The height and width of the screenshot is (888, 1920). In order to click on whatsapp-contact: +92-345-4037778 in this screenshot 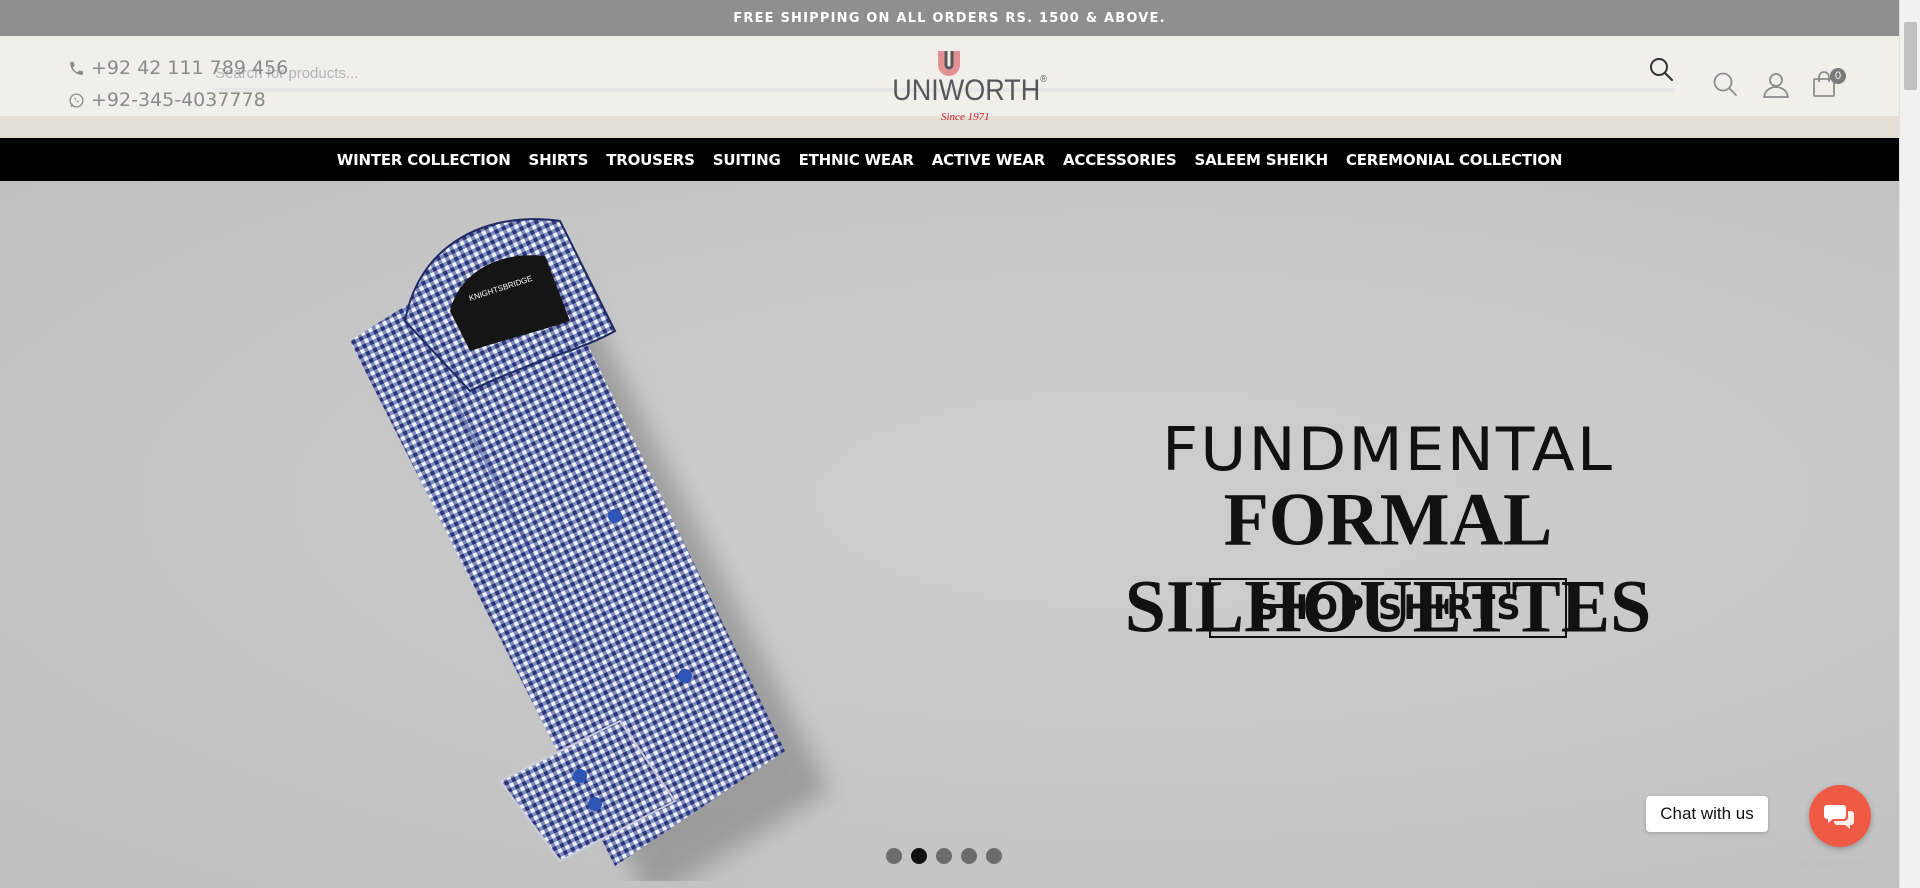, I will do `click(167, 100)`.